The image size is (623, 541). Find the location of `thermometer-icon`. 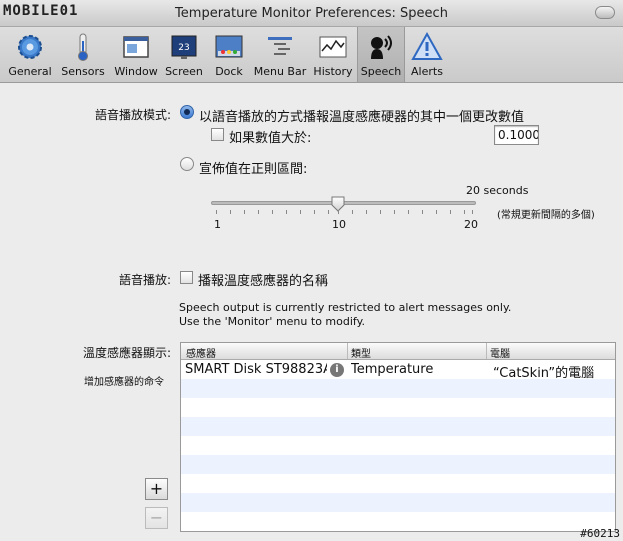

thermometer-icon is located at coordinates (83, 47).